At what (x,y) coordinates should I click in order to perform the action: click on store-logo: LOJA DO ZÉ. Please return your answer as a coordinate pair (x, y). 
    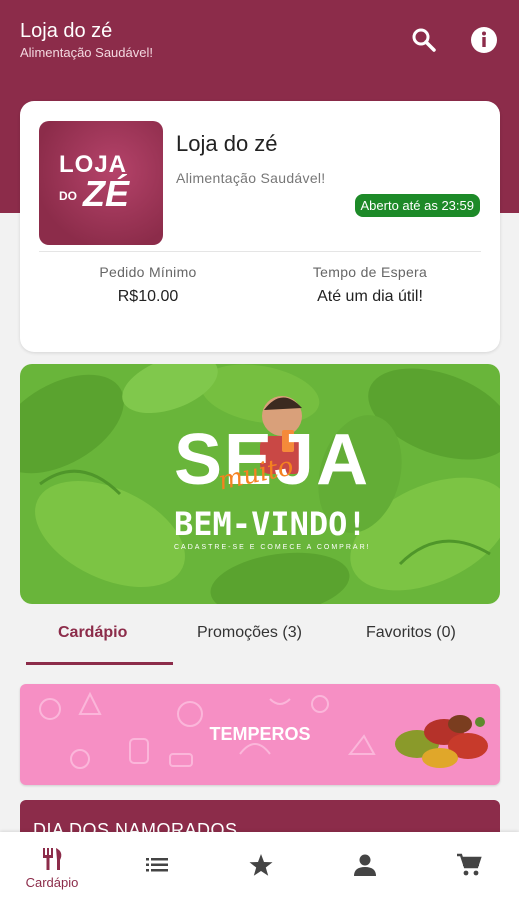
    Looking at the image, I should click on (101, 183).